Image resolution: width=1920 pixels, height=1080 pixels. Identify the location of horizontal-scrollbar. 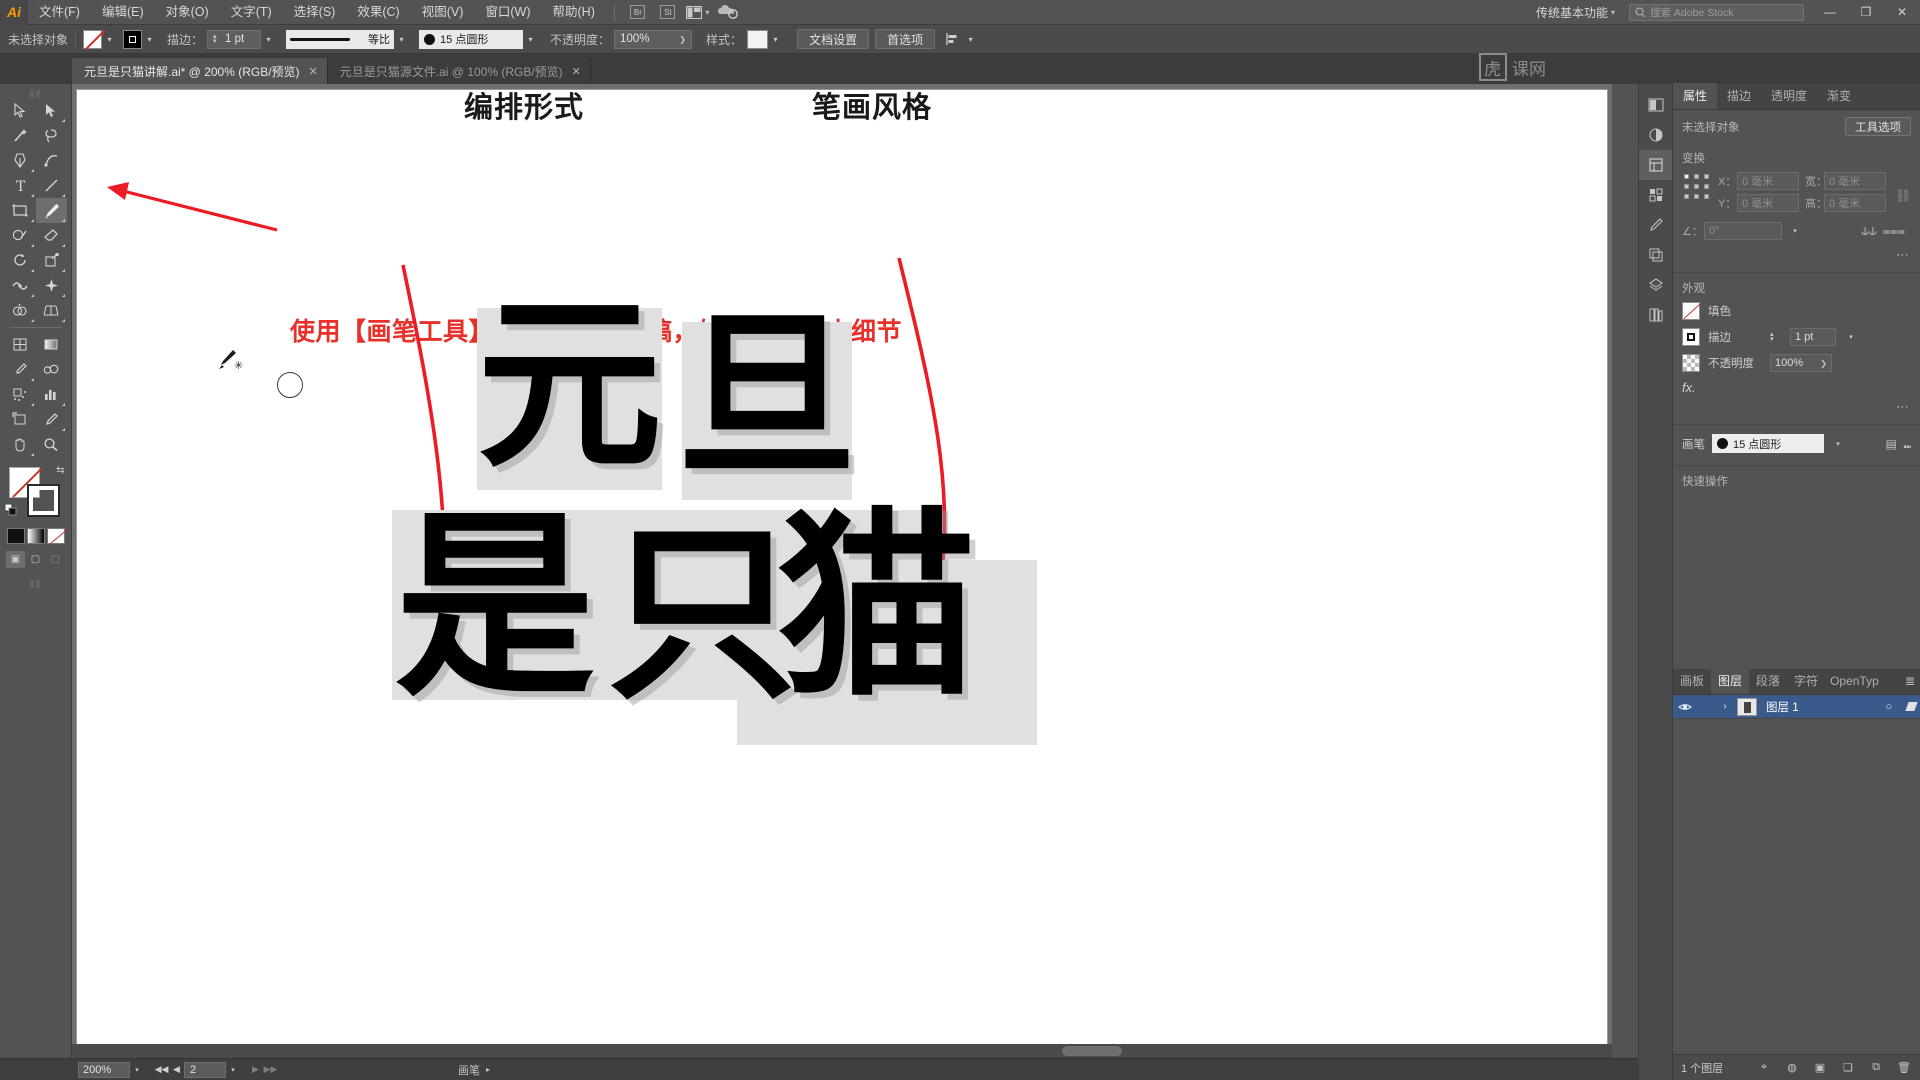
(842, 1051).